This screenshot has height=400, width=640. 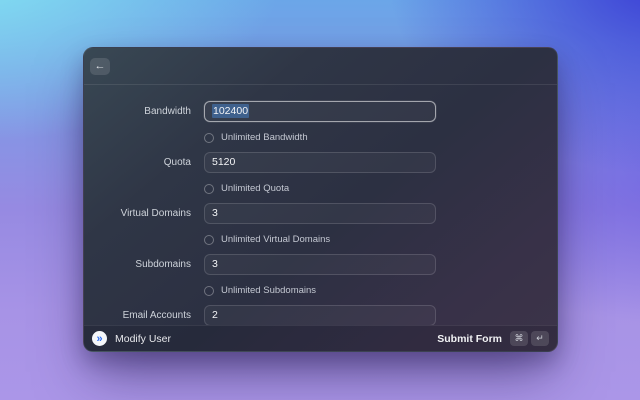 I want to click on bandwidth-input: 102400, so click(x=320, y=111).